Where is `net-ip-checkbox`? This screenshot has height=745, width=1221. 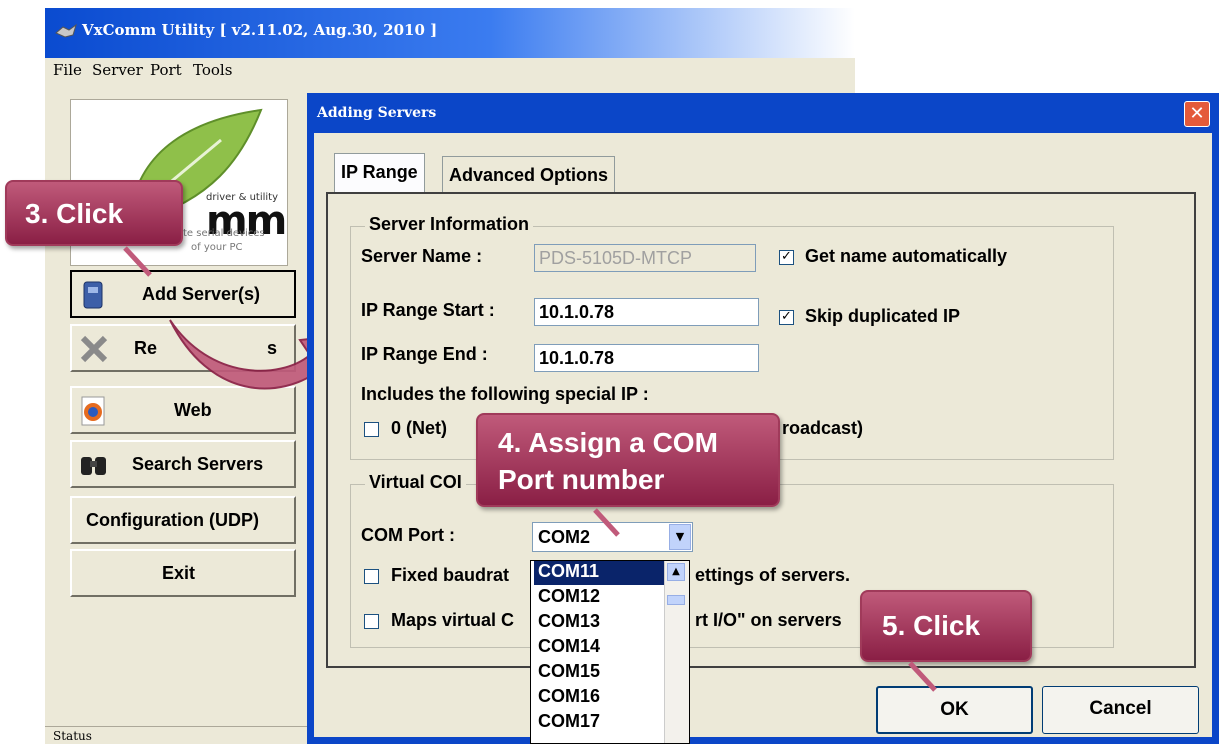 net-ip-checkbox is located at coordinates (371, 429).